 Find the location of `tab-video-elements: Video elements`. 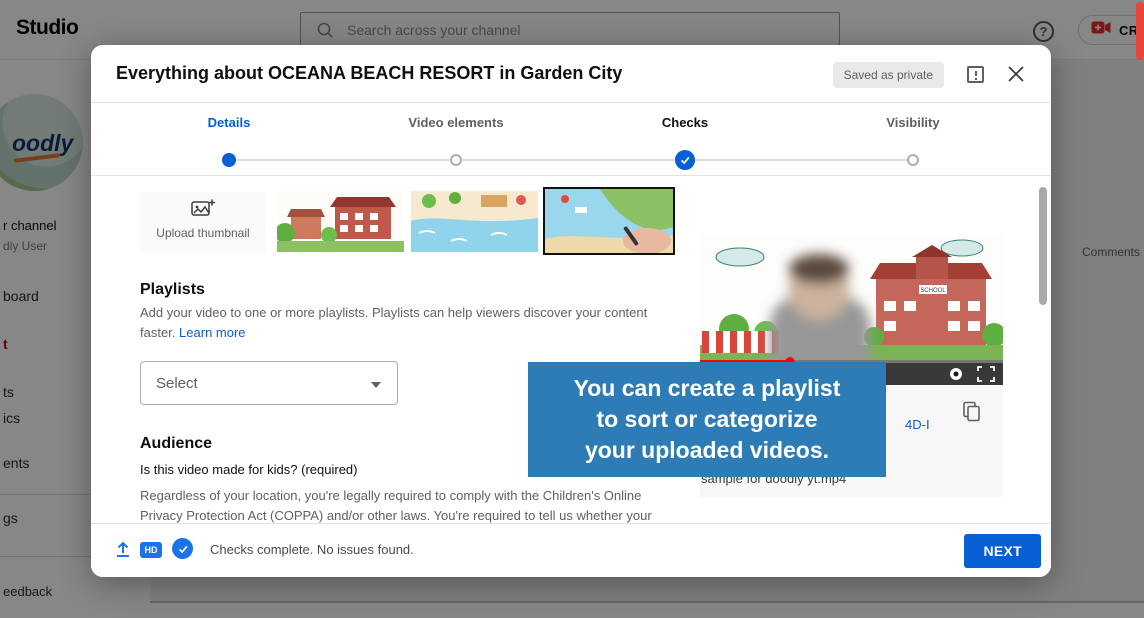

tab-video-elements: Video elements is located at coordinates (456, 122).